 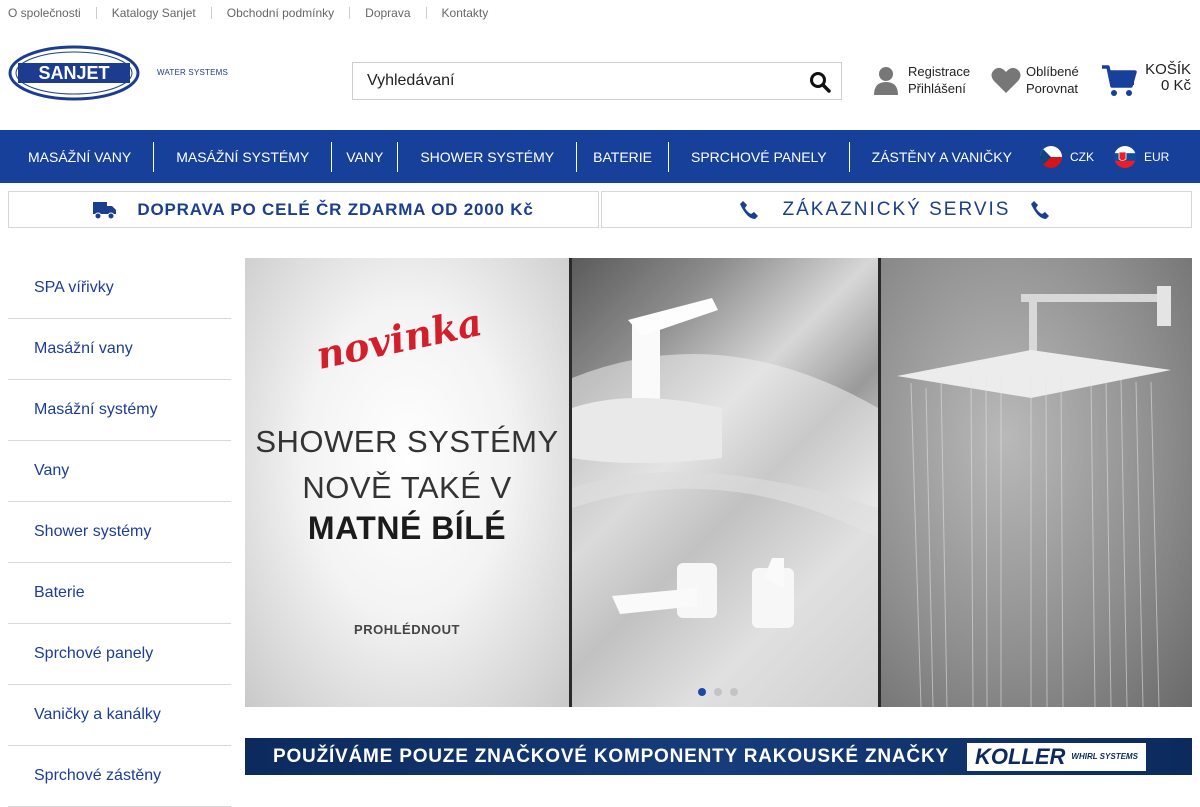 What do you see at coordinates (193, 72) in the screenshot?
I see `logo-tagline: WATER SYSTEMS` at bounding box center [193, 72].